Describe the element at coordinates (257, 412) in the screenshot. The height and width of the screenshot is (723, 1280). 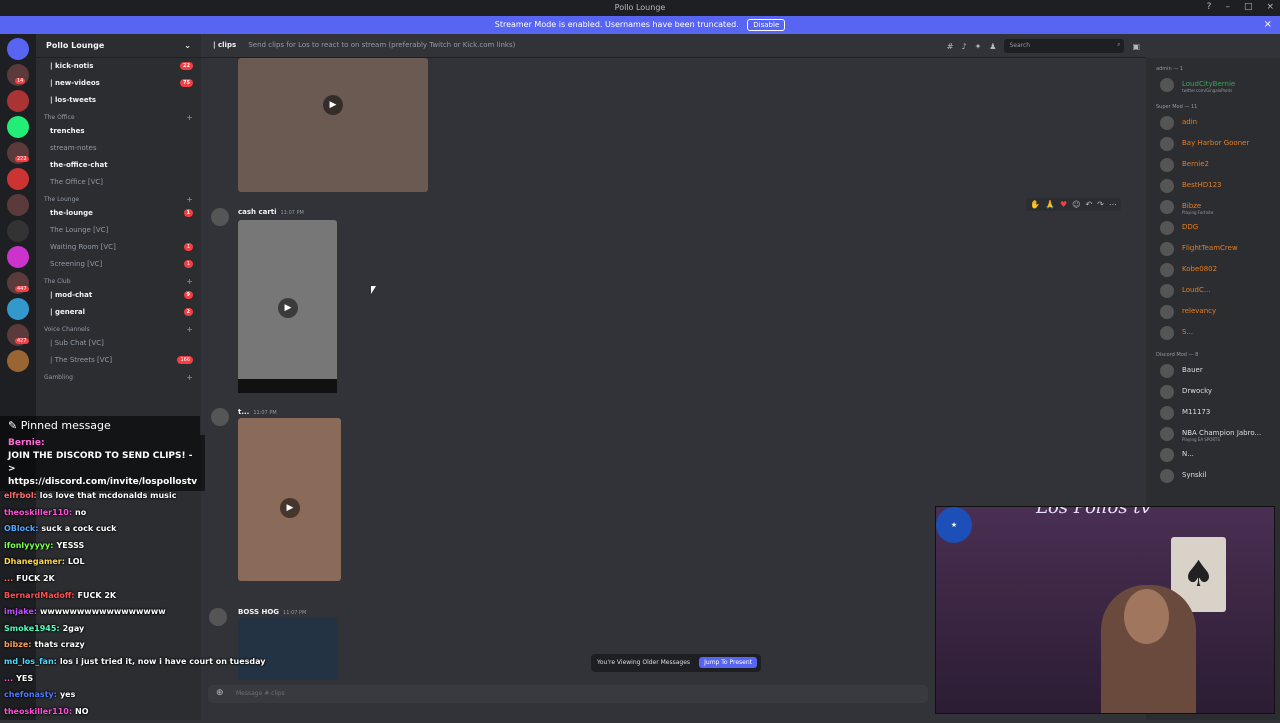
I see `message-author: t... 11:07 PM` at that location.